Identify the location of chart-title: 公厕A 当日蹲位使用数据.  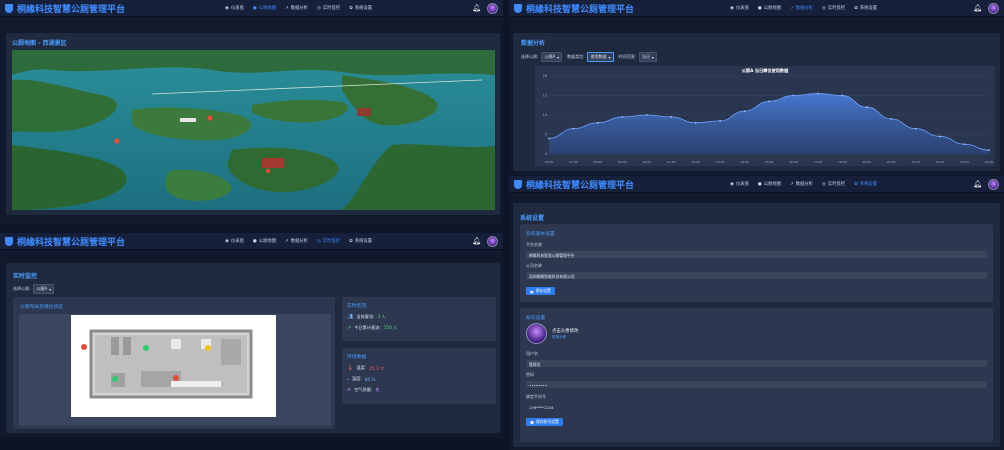
(765, 70).